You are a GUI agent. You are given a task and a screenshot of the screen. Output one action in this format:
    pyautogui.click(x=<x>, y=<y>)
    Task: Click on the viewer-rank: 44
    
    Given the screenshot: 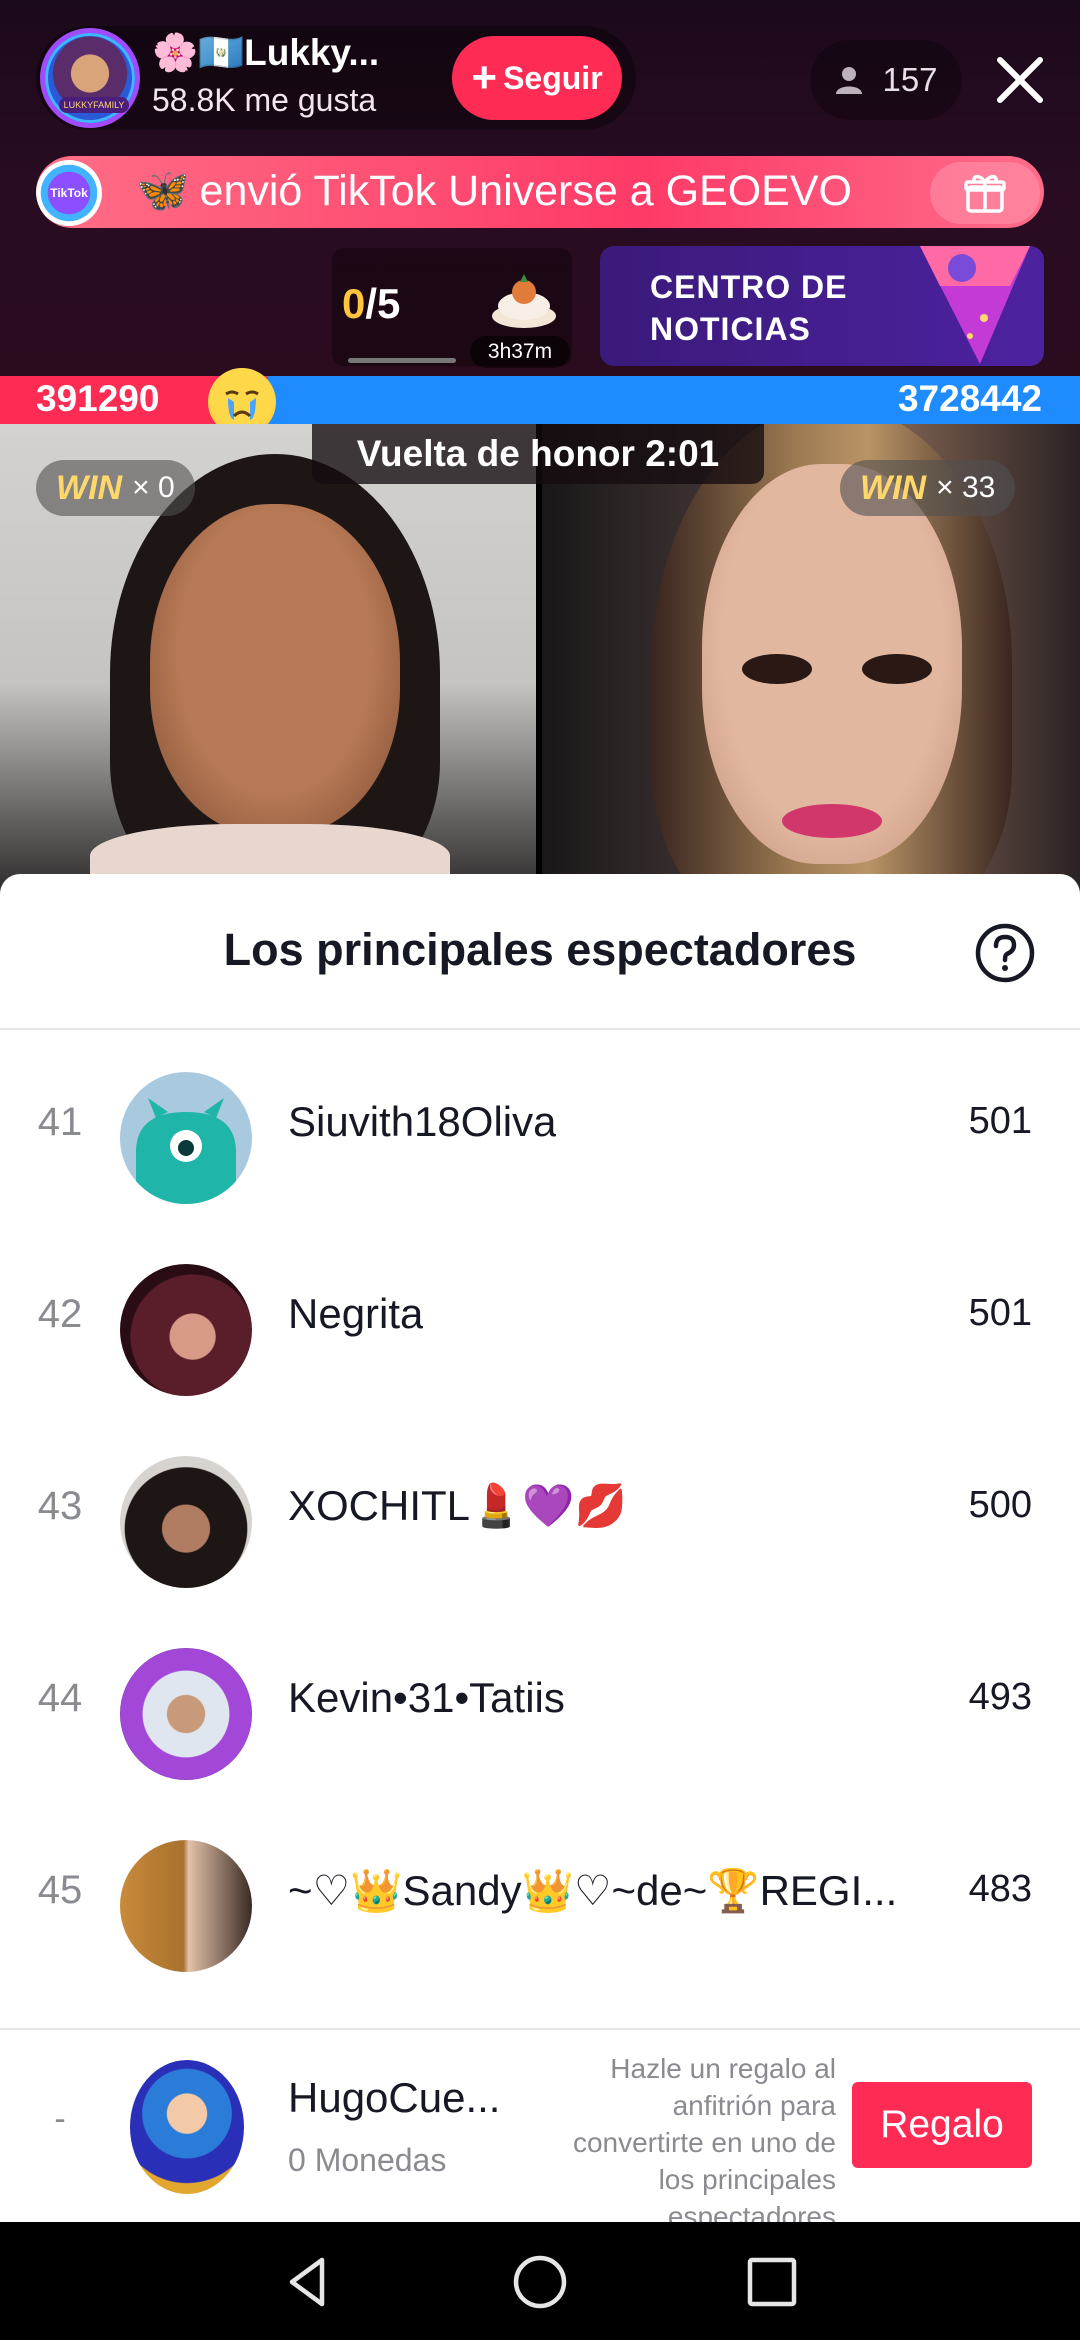 What is the action you would take?
    pyautogui.click(x=60, y=1698)
    